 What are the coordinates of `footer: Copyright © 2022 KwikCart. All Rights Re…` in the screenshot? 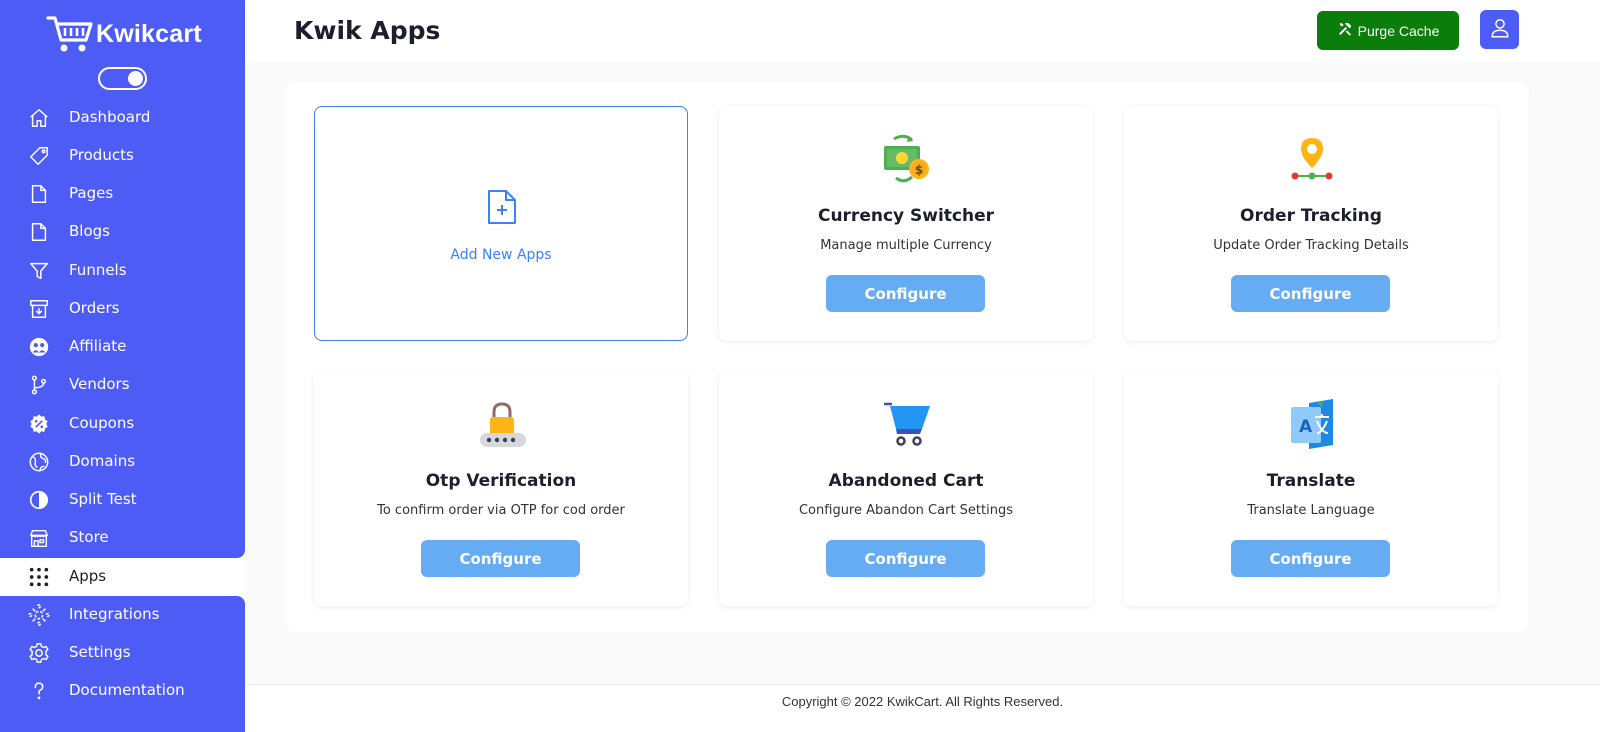 It's located at (922, 708).